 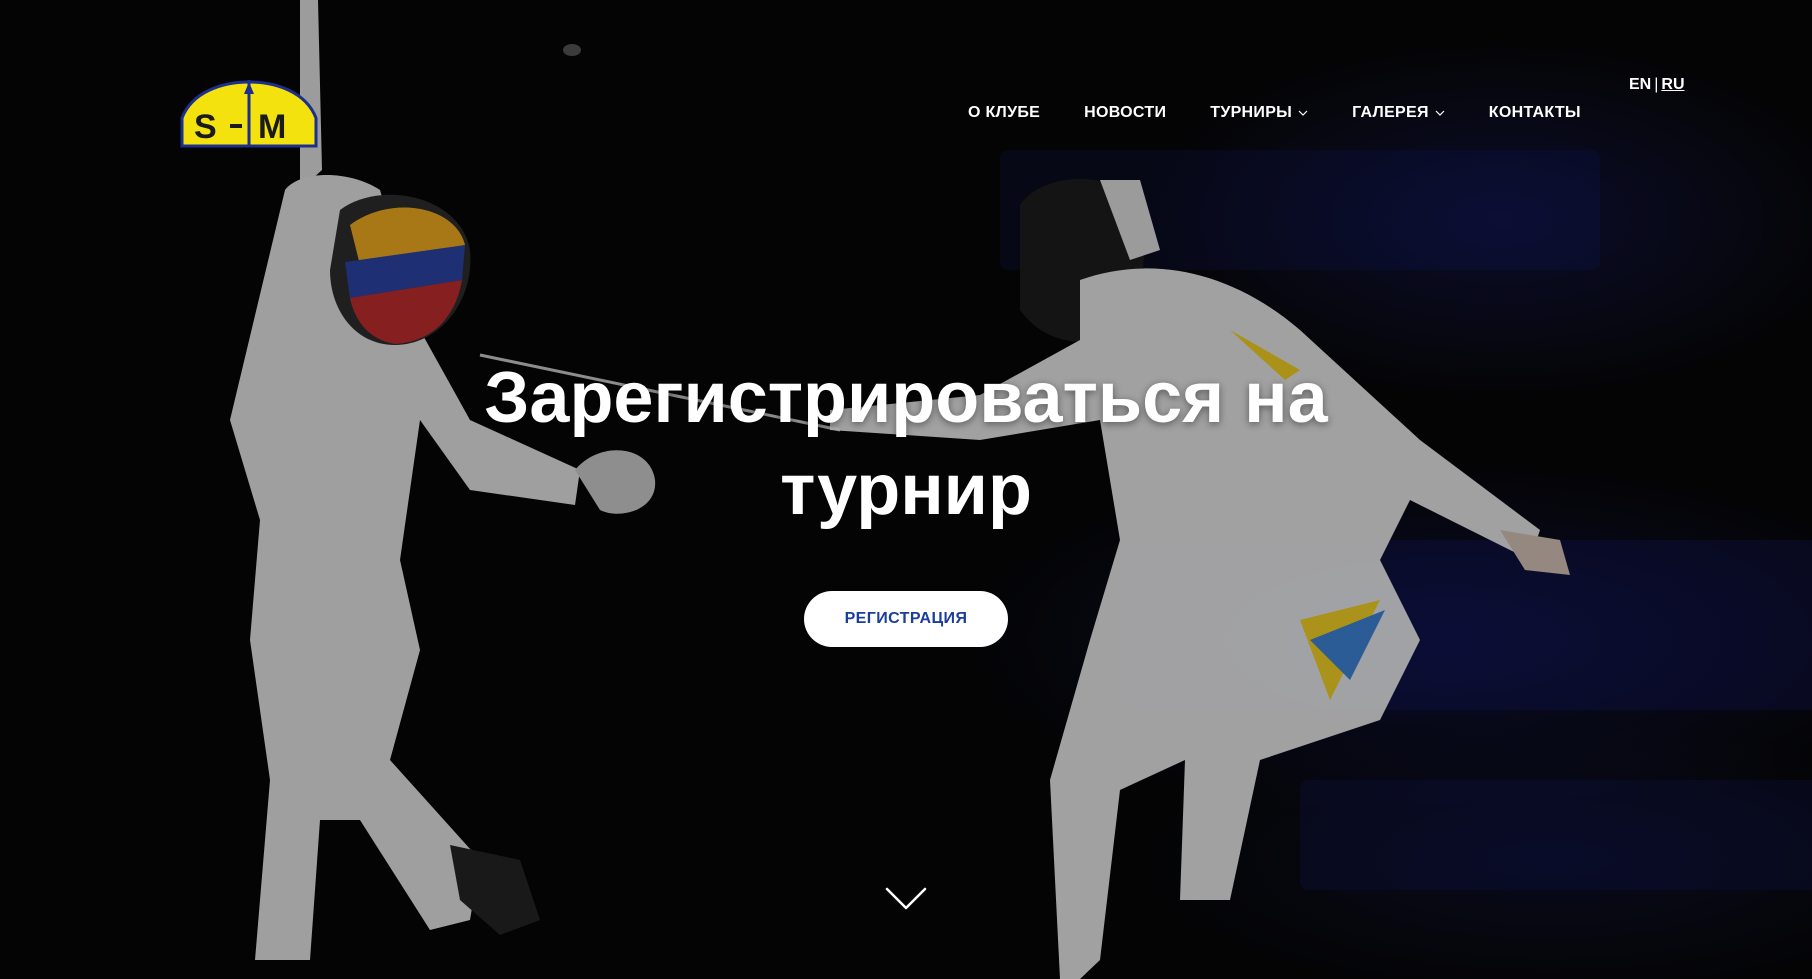 What do you see at coordinates (906, 398) in the screenshot?
I see `hero-headline-line1: Зарегистрироваться на` at bounding box center [906, 398].